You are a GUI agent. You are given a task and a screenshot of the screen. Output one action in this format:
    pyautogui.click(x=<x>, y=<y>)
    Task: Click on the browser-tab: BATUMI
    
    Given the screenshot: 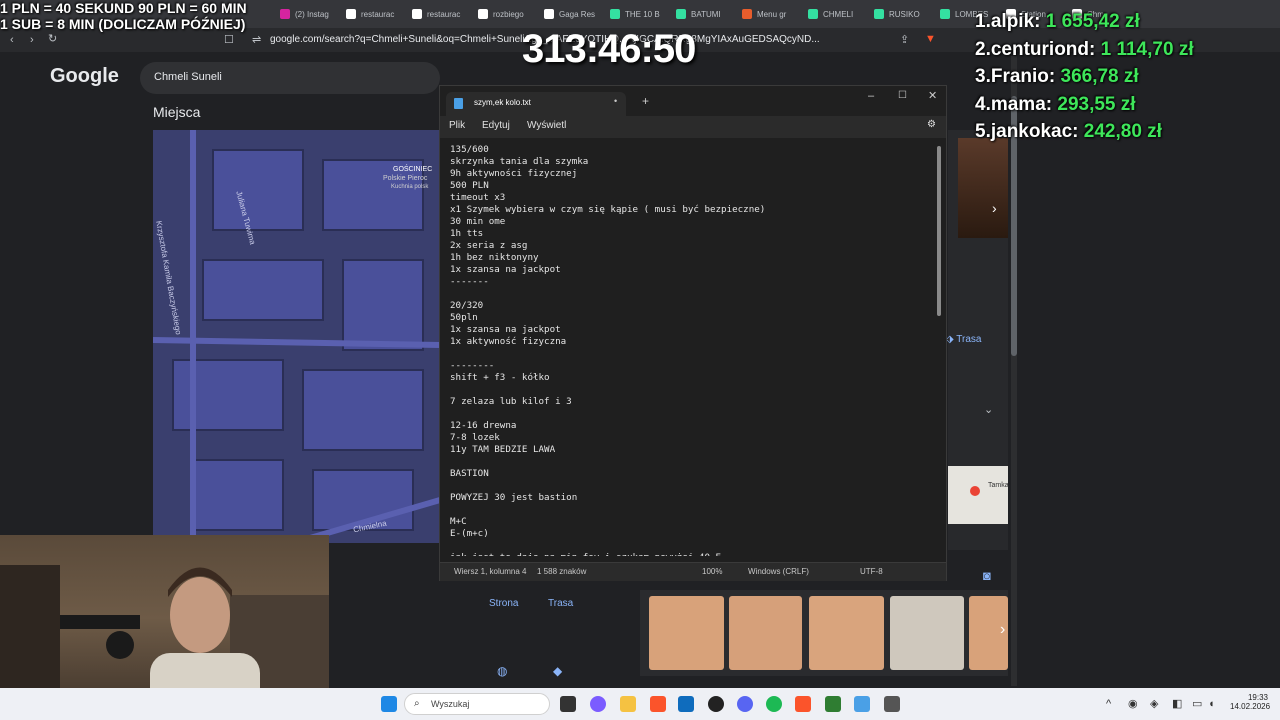 What is the action you would take?
    pyautogui.click(x=706, y=14)
    